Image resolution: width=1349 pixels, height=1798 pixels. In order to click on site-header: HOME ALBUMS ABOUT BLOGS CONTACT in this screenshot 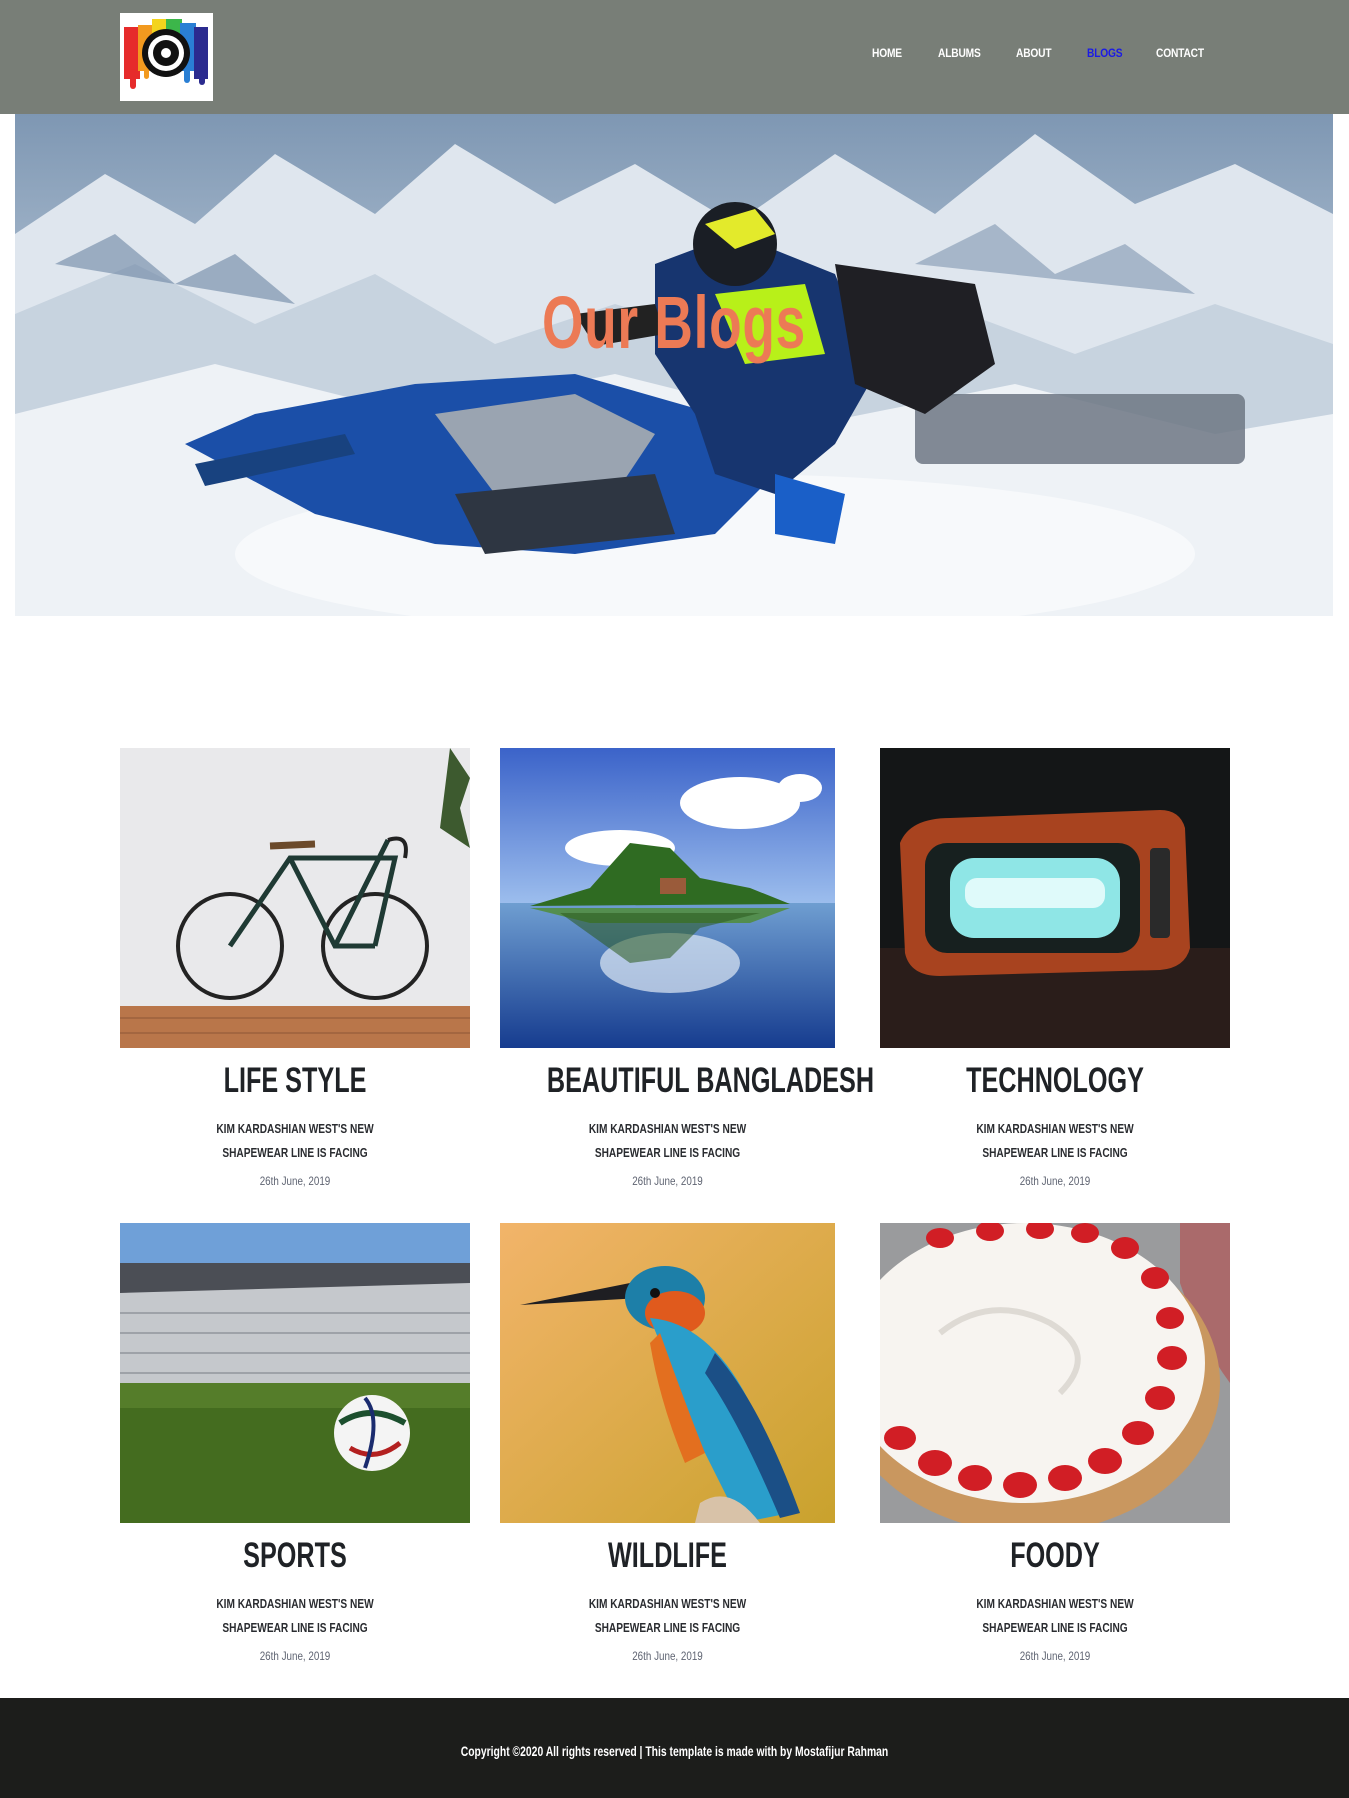, I will do `click(674, 57)`.